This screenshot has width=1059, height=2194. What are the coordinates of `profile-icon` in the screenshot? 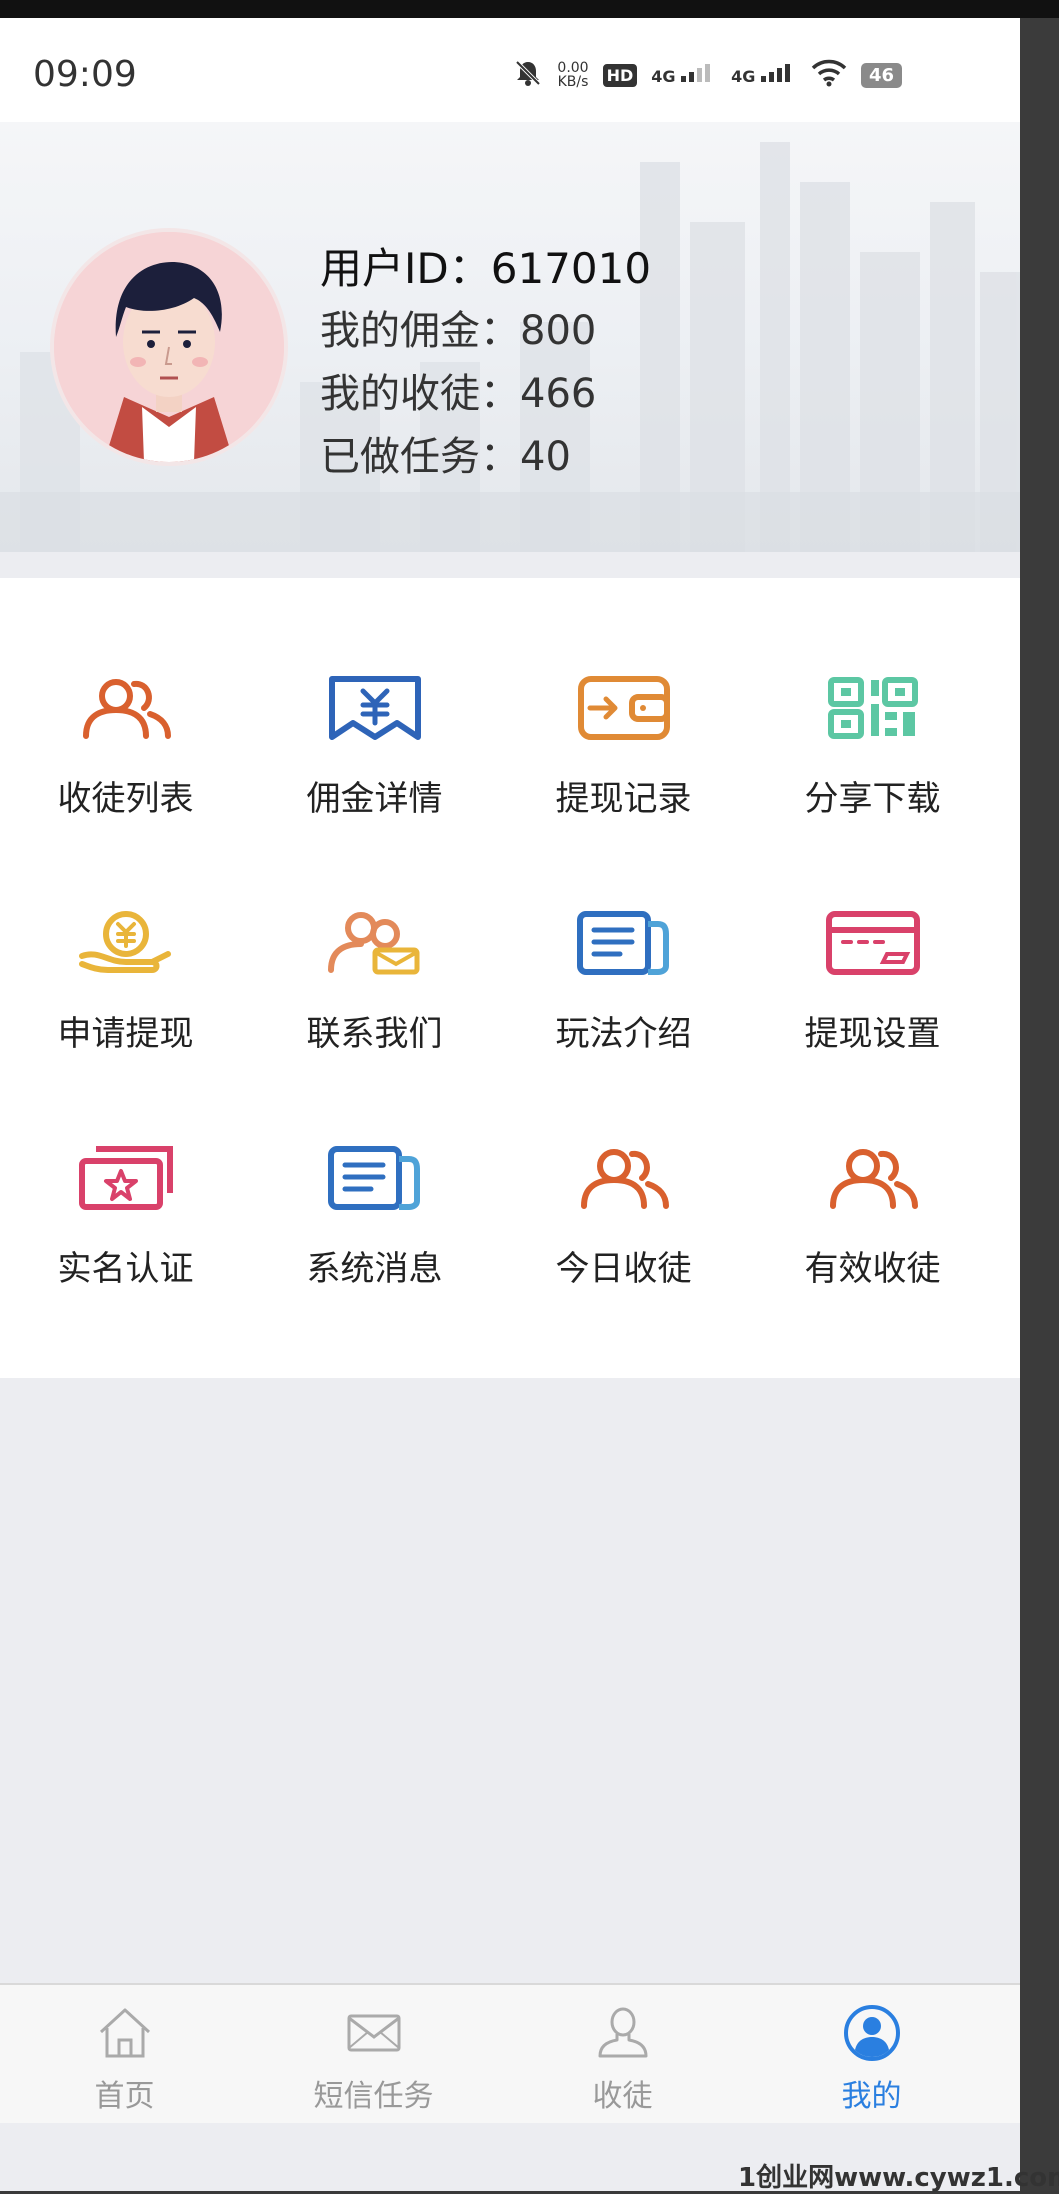 It's located at (872, 2033).